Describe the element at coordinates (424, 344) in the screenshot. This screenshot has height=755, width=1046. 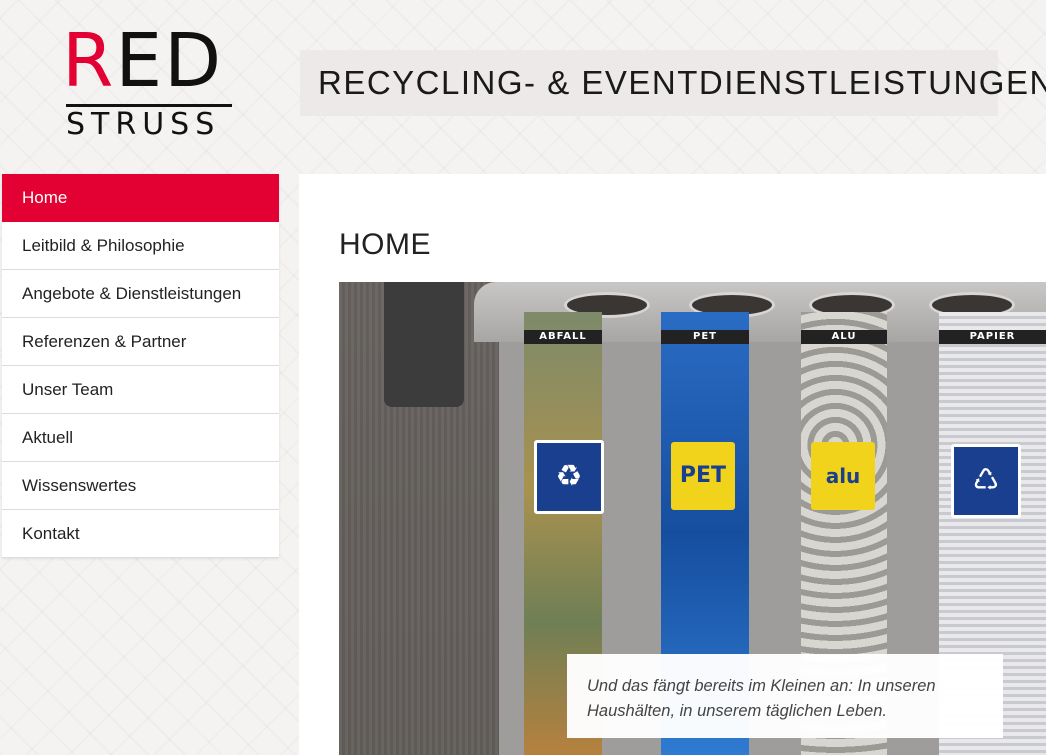
I see `photo-person-legs` at that location.